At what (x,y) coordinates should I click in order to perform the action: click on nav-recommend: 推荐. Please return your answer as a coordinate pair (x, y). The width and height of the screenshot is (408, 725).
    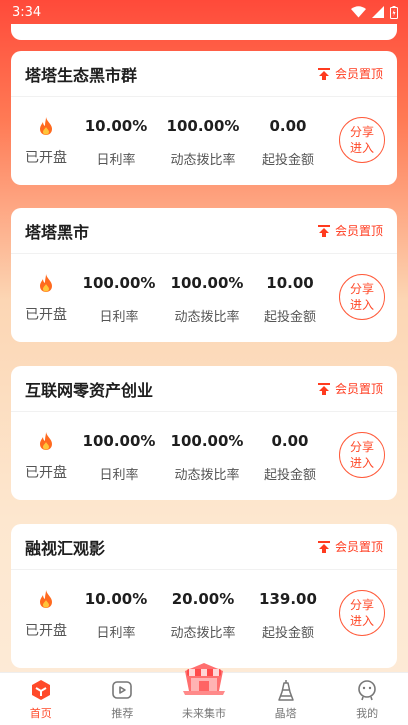
    Looking at the image, I should click on (123, 699).